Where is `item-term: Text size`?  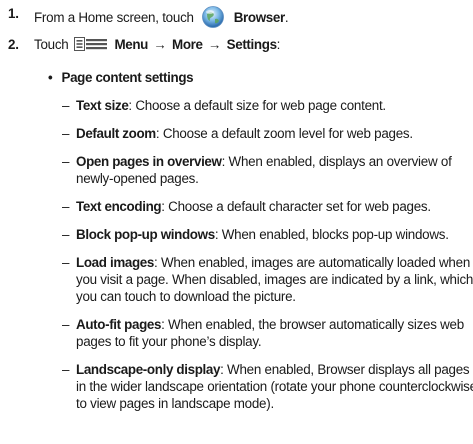
item-term: Text size is located at coordinates (102, 105).